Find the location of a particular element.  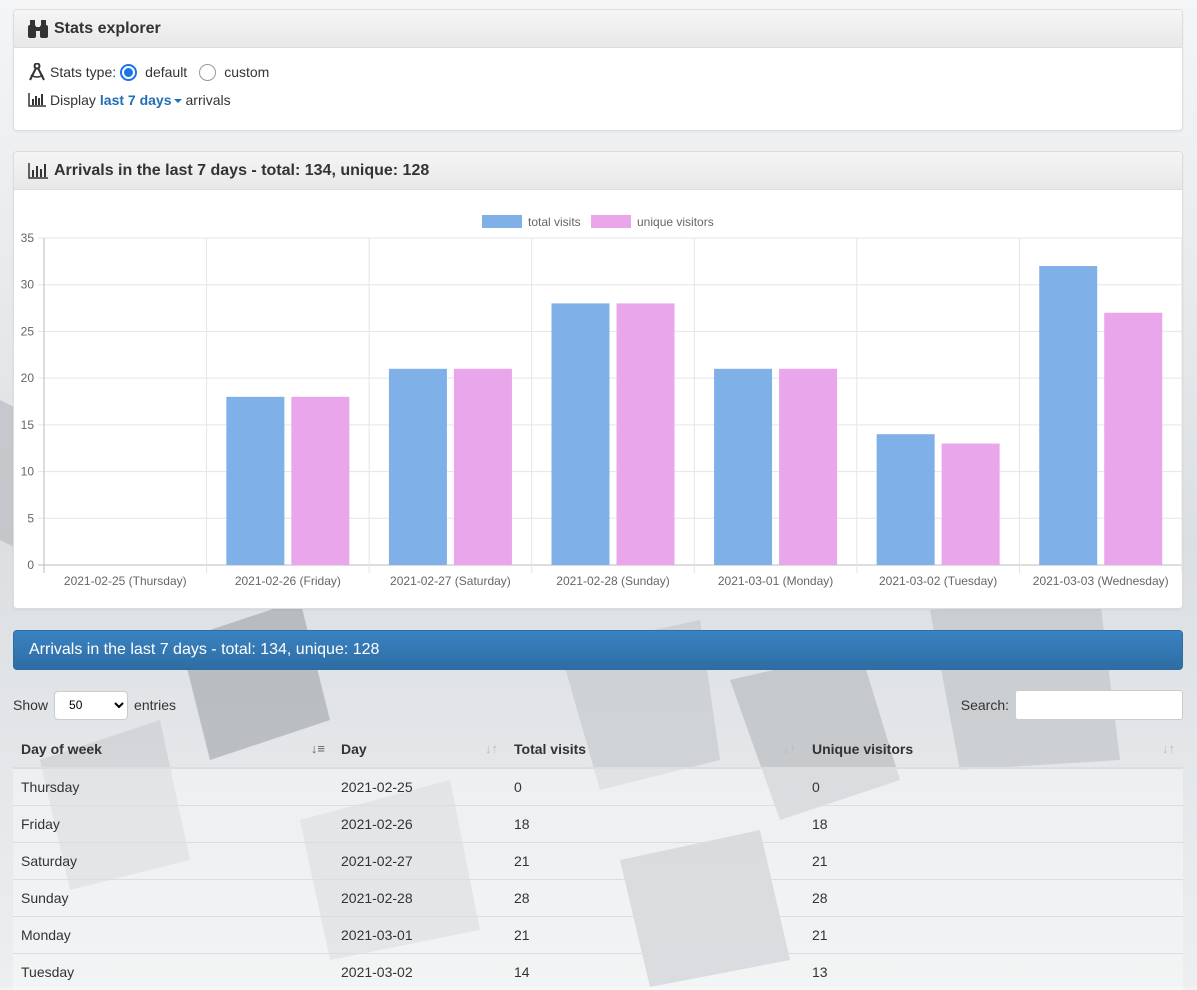

x-tick-label: 2021-03-02 (Tuesday) is located at coordinates (938, 581).